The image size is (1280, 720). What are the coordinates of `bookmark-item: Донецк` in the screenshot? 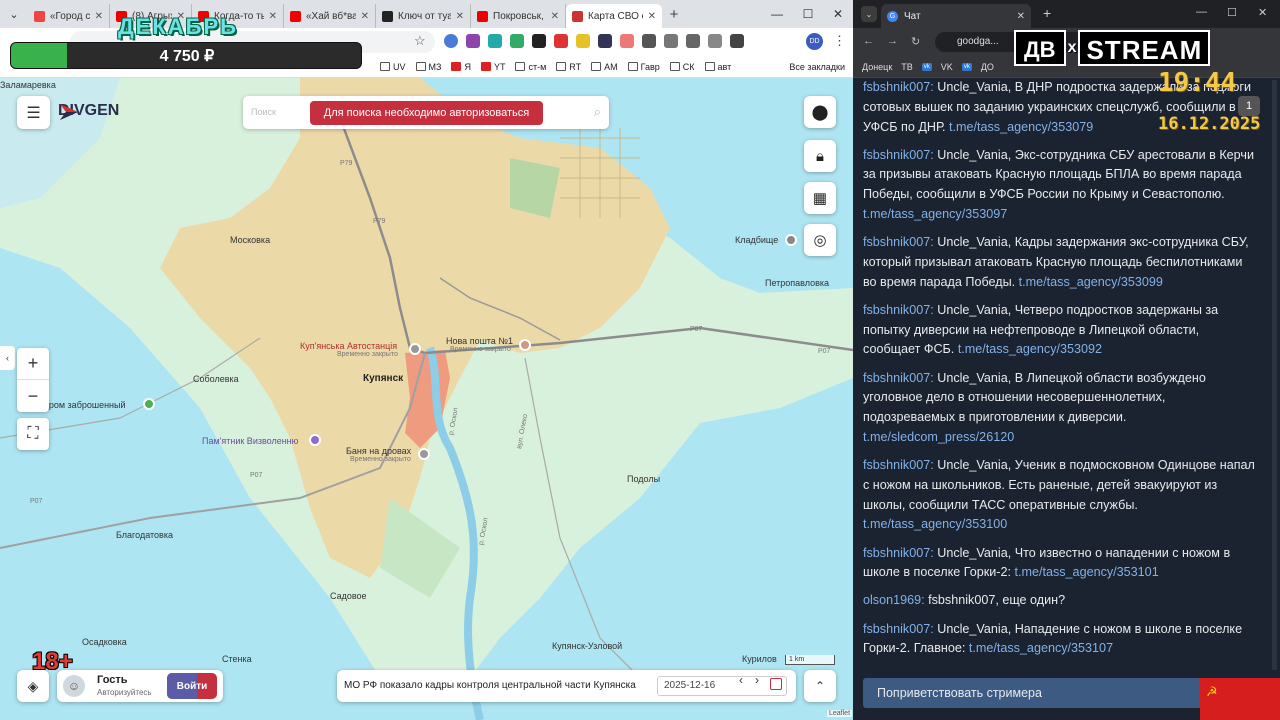 It's located at (877, 67).